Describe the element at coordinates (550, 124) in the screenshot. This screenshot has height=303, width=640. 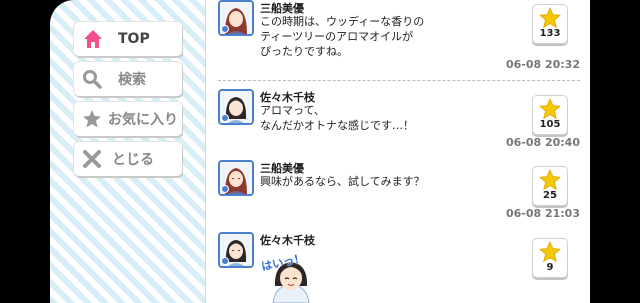
I see `like-count: 105` at that location.